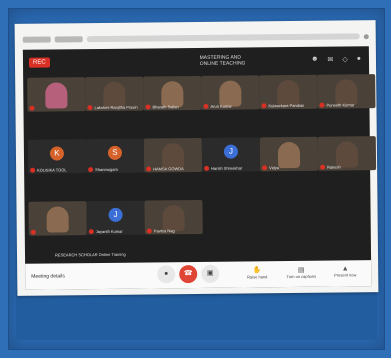 The width and height of the screenshot is (391, 358). I want to click on camera-icon: ▣, so click(210, 273).